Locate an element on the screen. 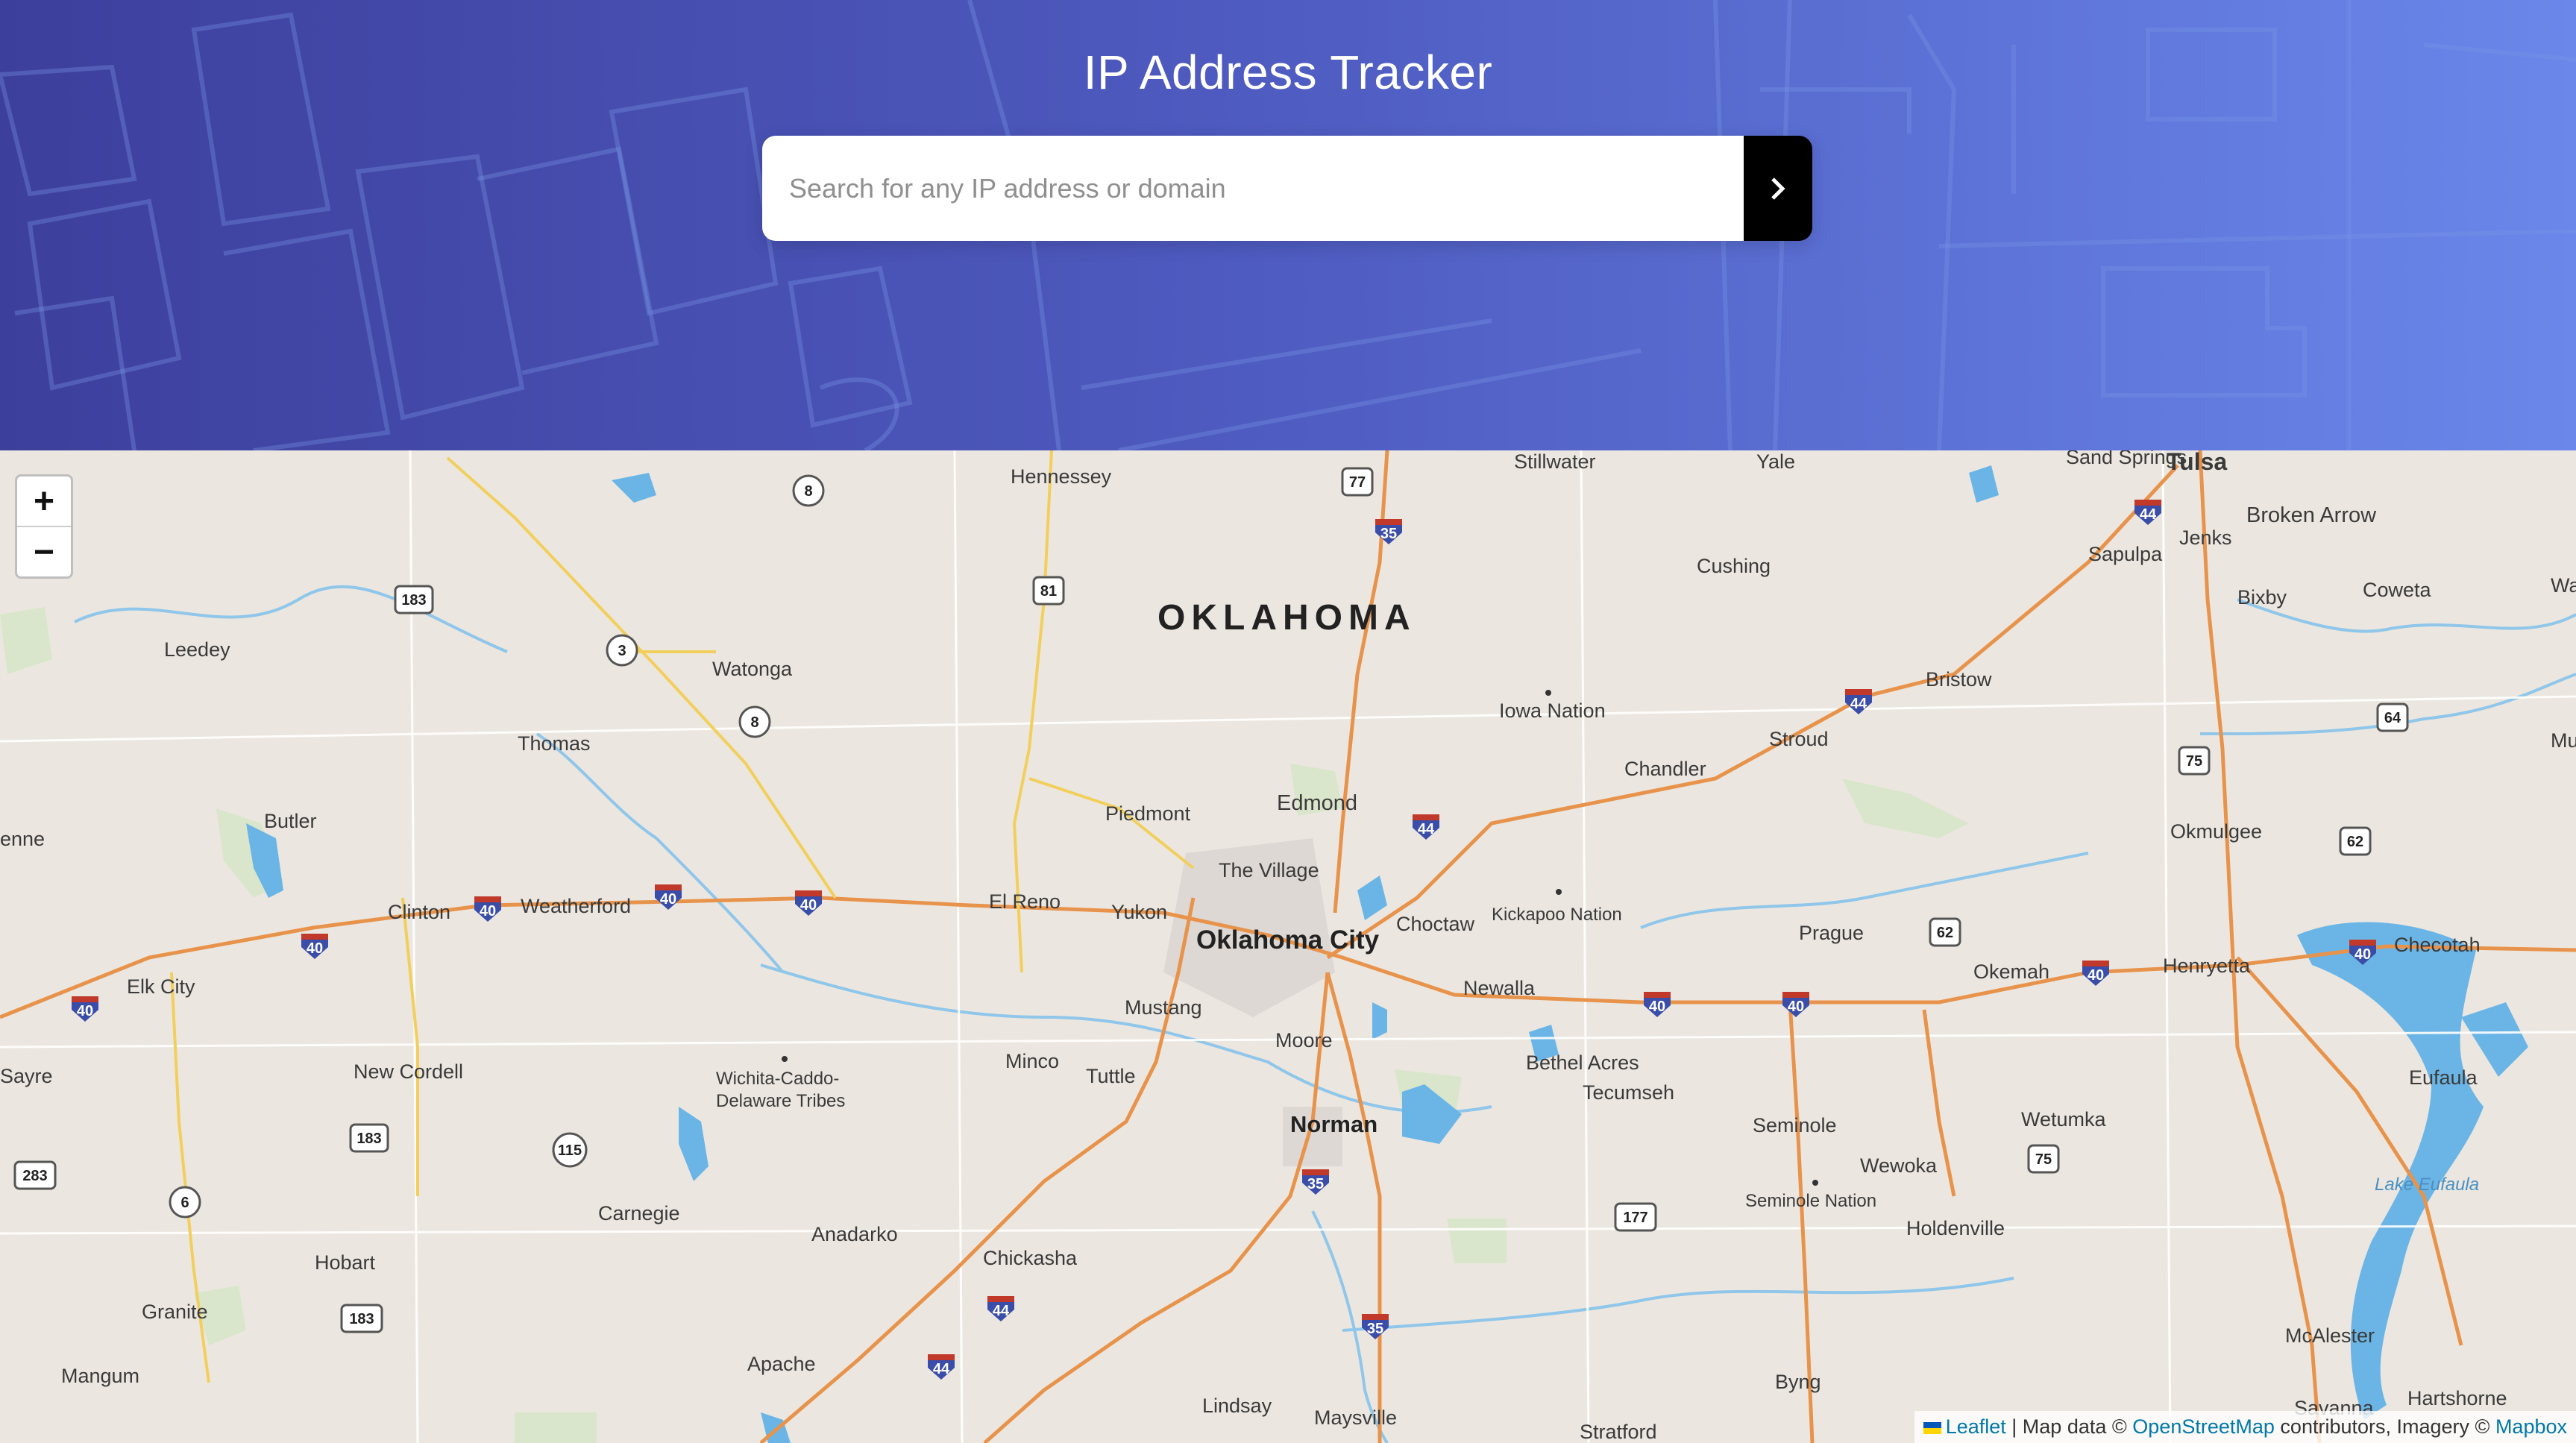 This screenshot has width=2576, height=1443. map-label: Kickapoo Nation is located at coordinates (1557, 915).